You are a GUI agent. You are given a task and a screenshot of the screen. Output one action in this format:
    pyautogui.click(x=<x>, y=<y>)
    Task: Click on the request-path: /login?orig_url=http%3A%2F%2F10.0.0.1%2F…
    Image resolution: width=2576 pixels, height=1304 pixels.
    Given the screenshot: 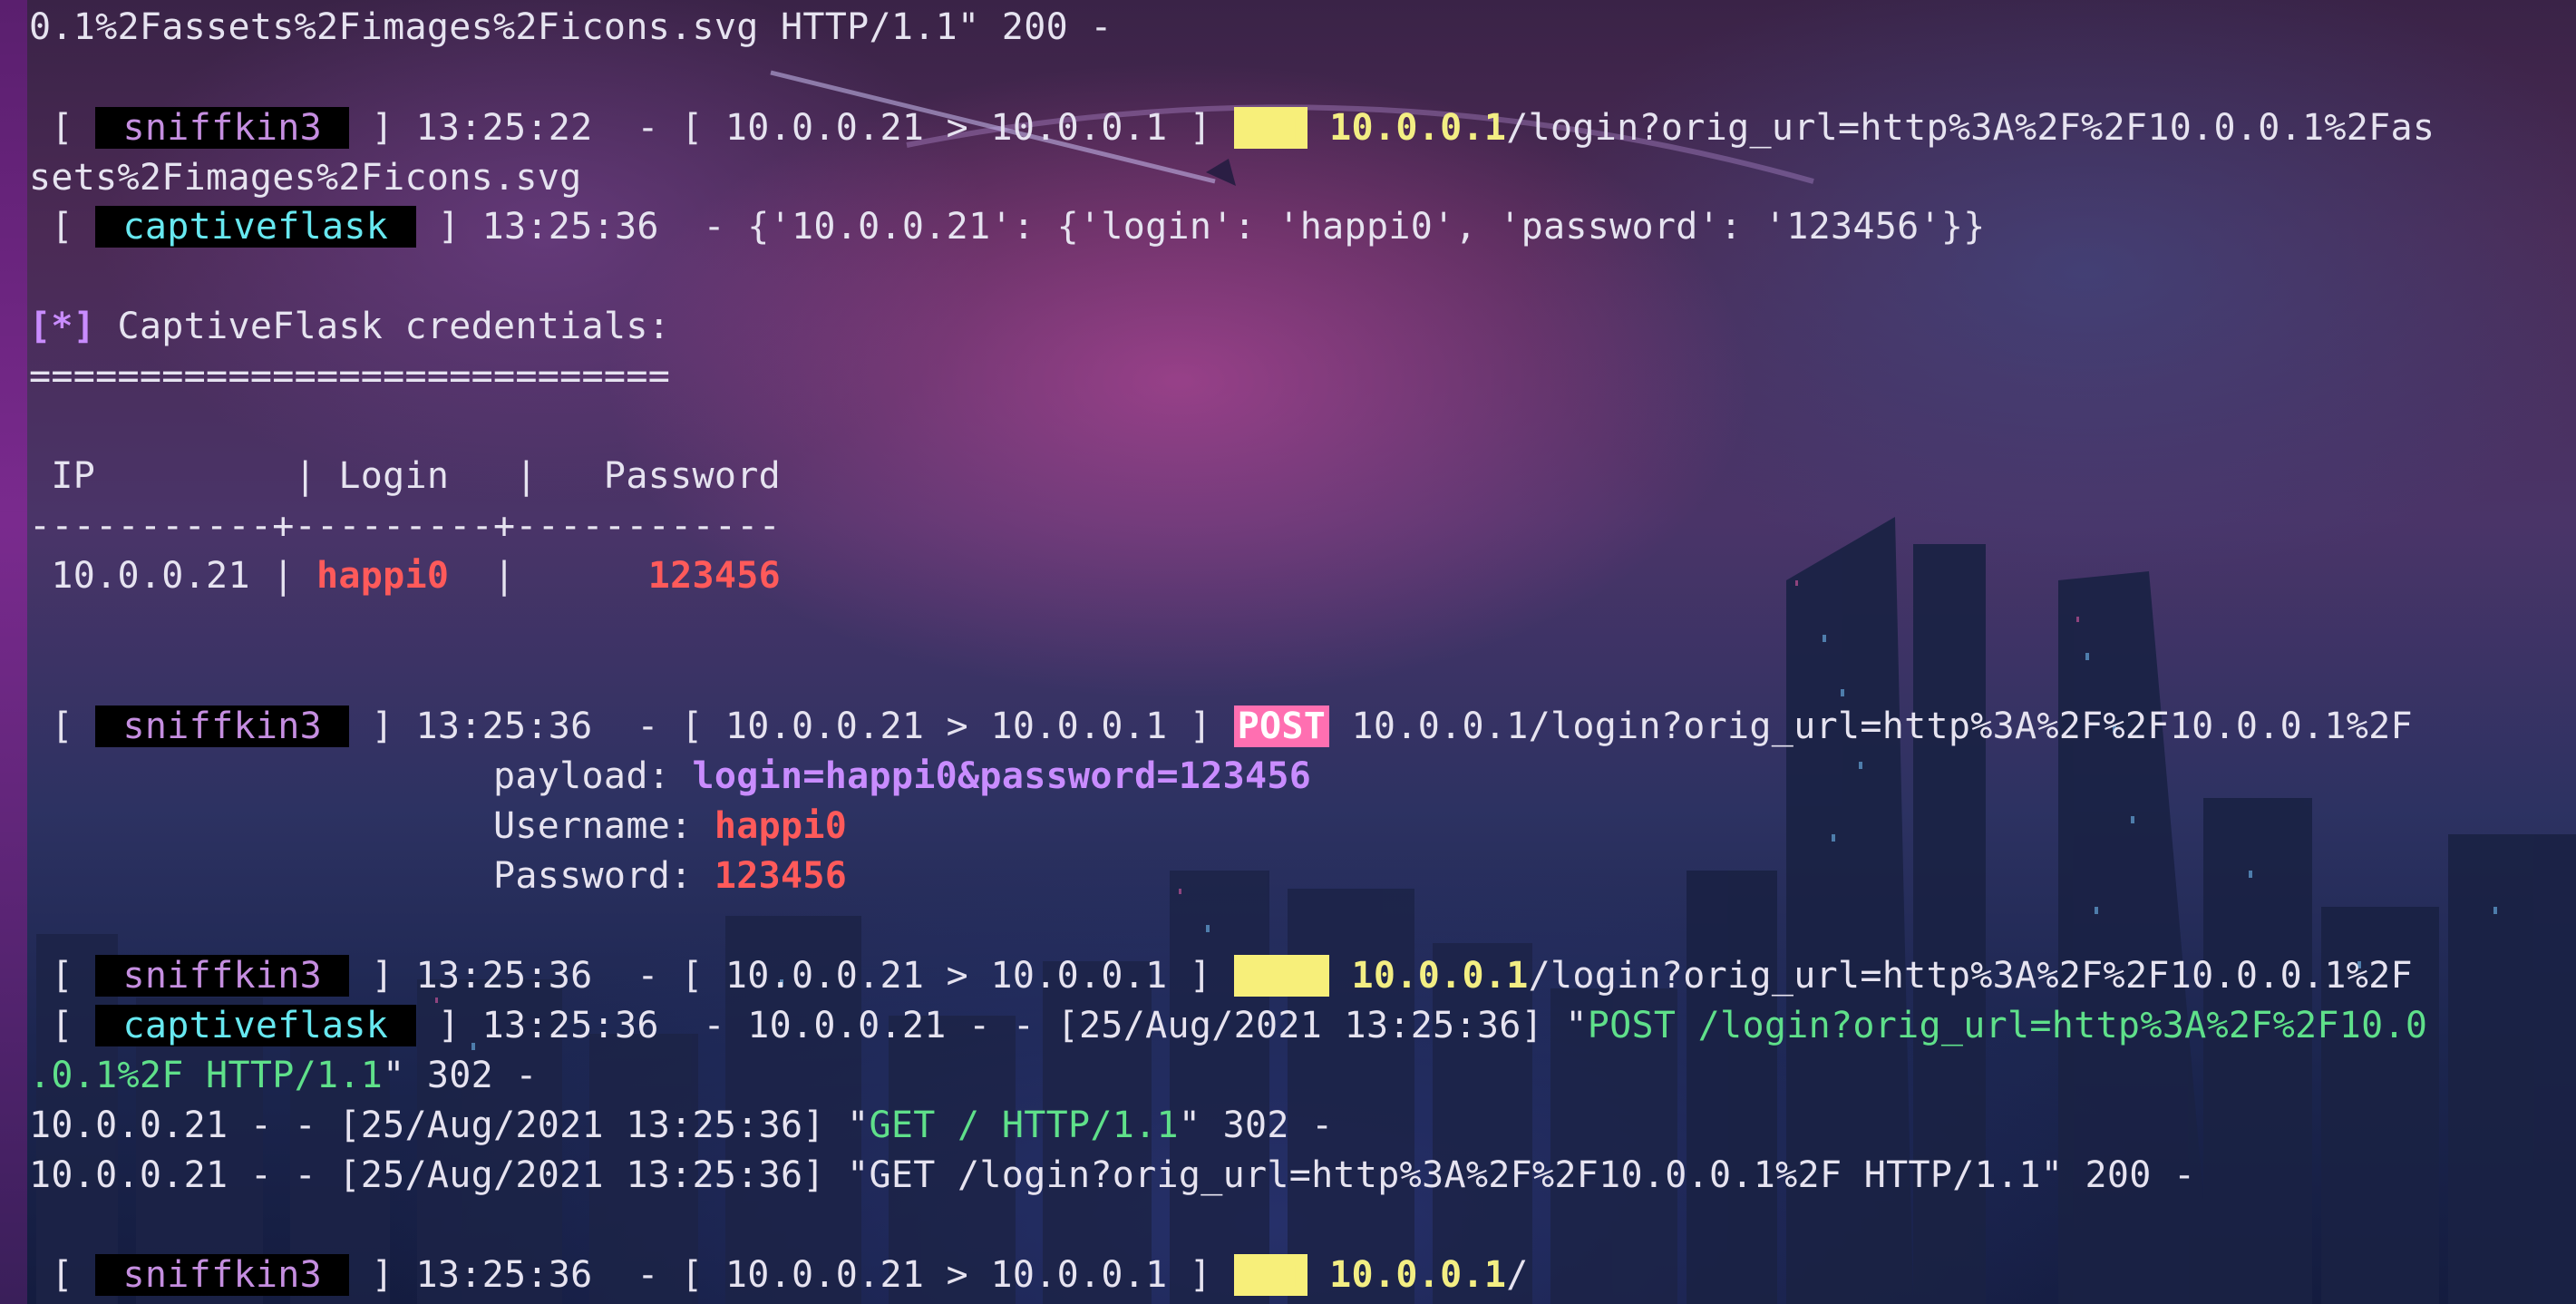 What is the action you would take?
    pyautogui.click(x=1970, y=128)
    